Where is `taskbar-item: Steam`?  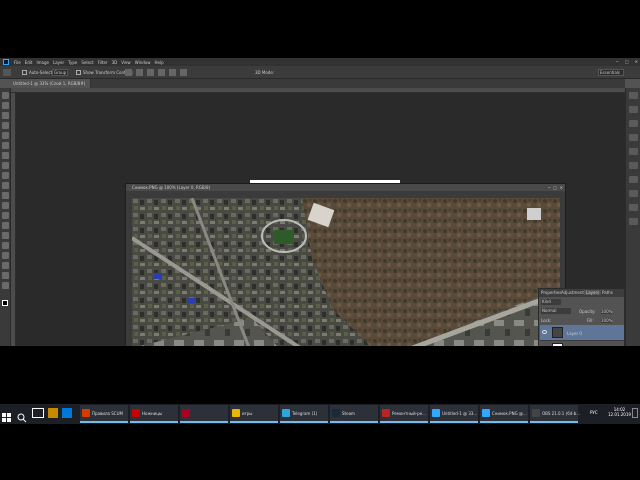
taskbar-item: Steam is located at coordinates (354, 414).